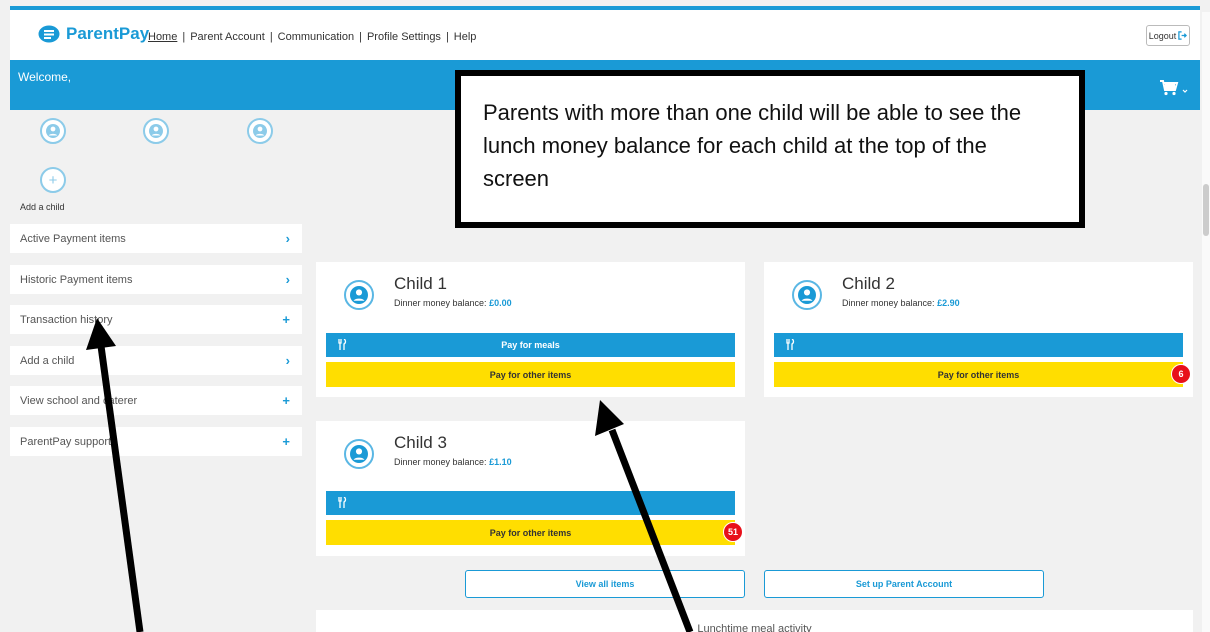 This screenshot has height=632, width=1210. I want to click on add-child-label: Add a child, so click(42, 207).